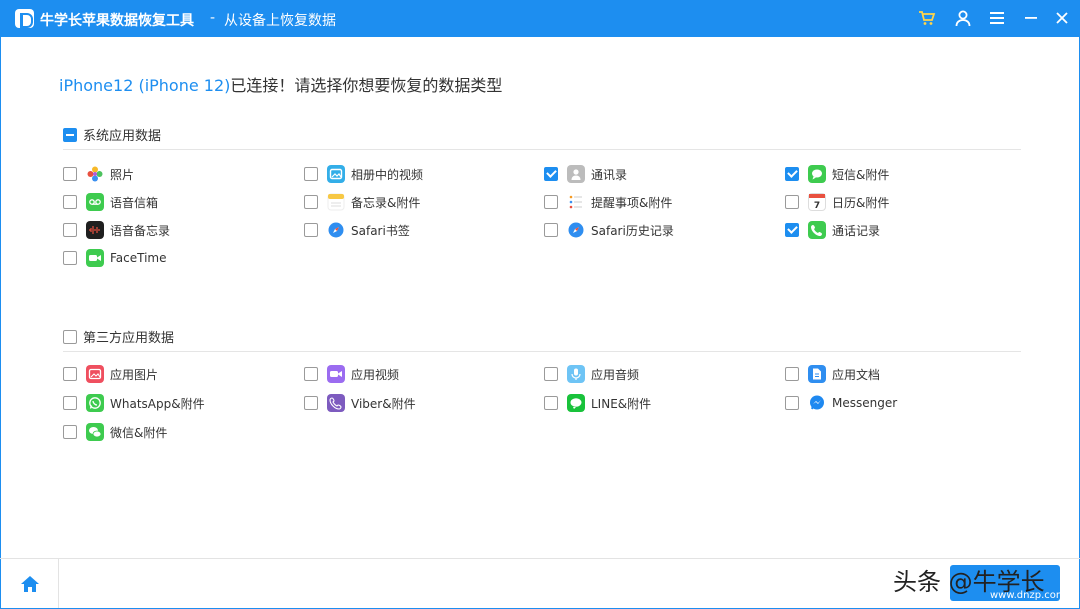  Describe the element at coordinates (383, 403) in the screenshot. I see `item-label: Viber&附件` at that location.